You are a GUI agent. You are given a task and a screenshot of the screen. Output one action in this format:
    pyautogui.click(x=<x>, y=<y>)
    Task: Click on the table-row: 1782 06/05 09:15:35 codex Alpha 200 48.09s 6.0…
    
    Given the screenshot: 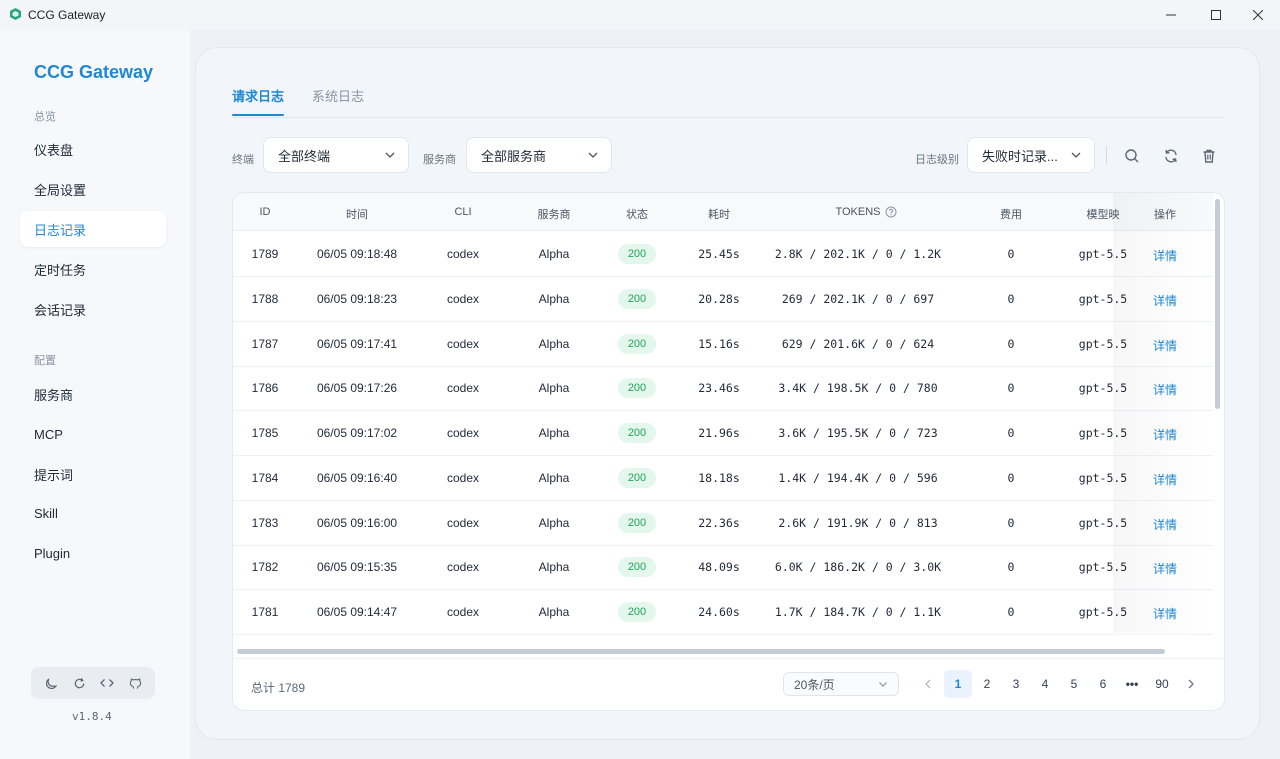 What is the action you would take?
    pyautogui.click(x=723, y=568)
    